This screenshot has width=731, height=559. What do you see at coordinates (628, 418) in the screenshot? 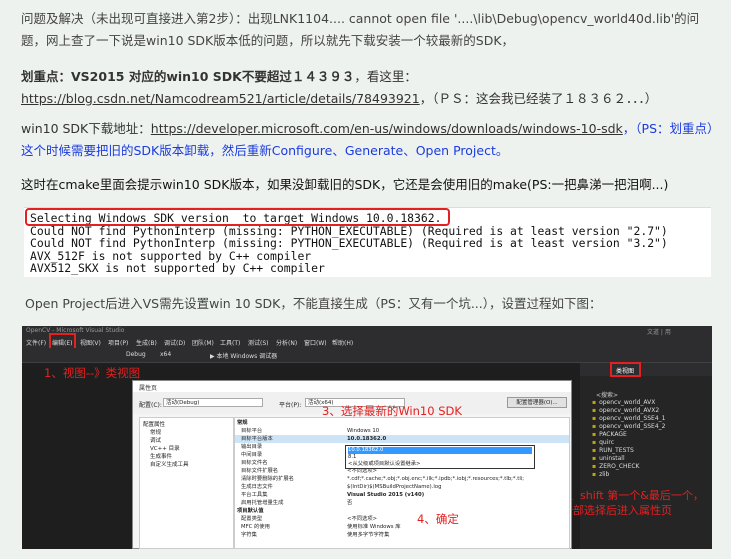
I see `tree-item: opencv_world_SSE4_1` at bounding box center [628, 418].